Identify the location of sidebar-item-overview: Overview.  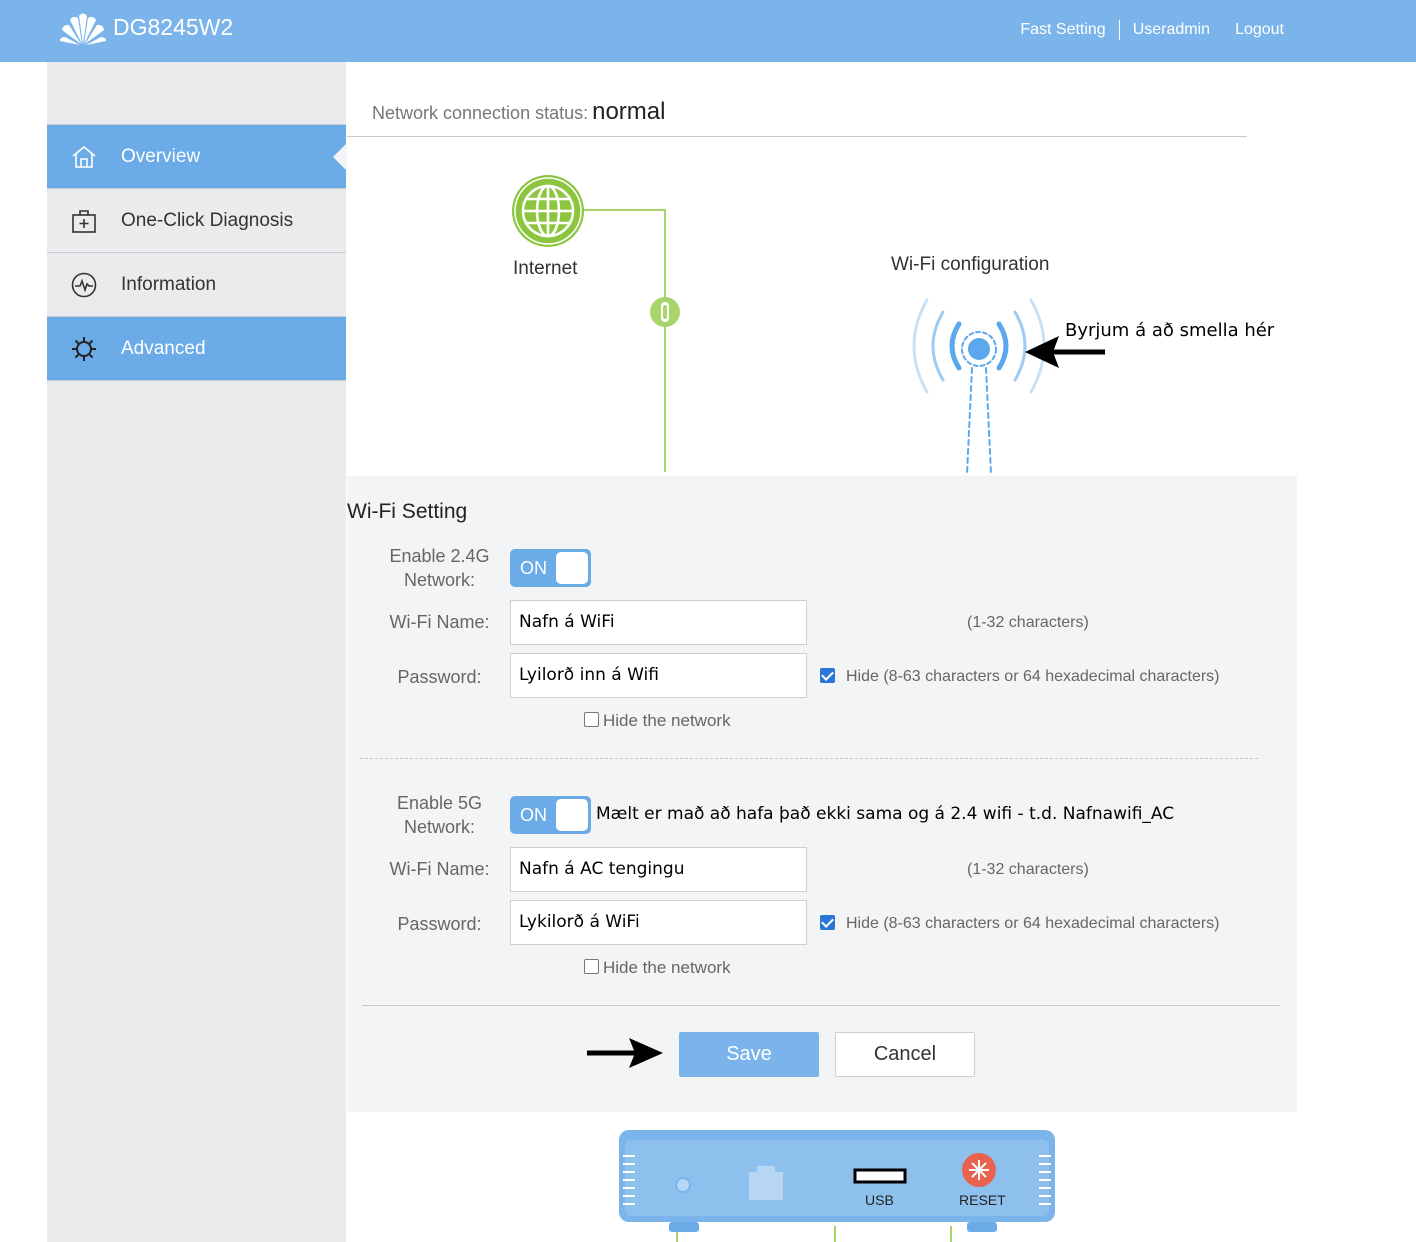
(197, 157).